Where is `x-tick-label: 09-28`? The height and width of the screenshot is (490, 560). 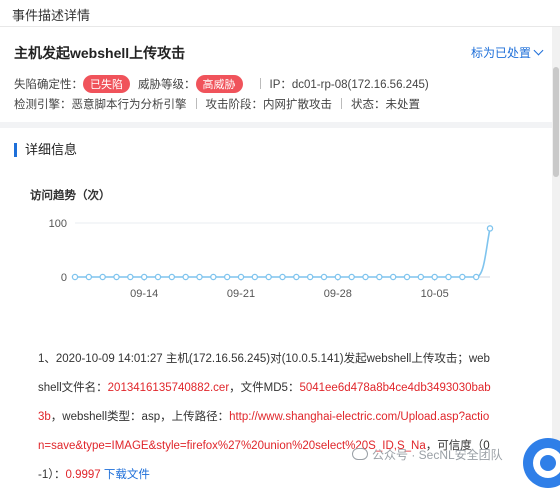 x-tick-label: 09-28 is located at coordinates (338, 294).